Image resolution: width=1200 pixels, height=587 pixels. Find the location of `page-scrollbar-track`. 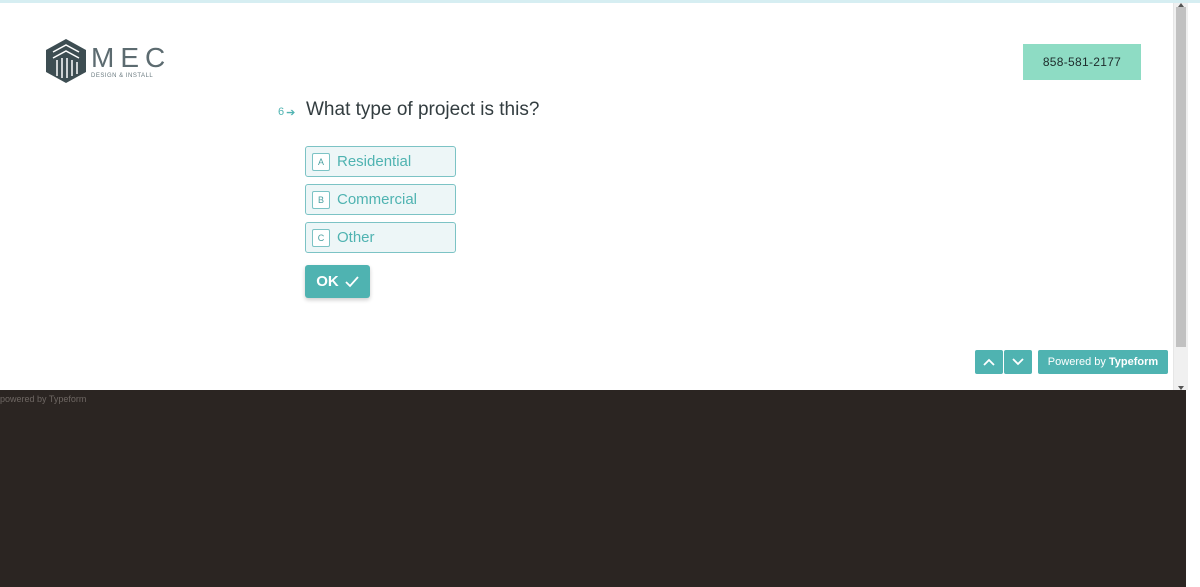

page-scrollbar-track is located at coordinates (1193, 488).